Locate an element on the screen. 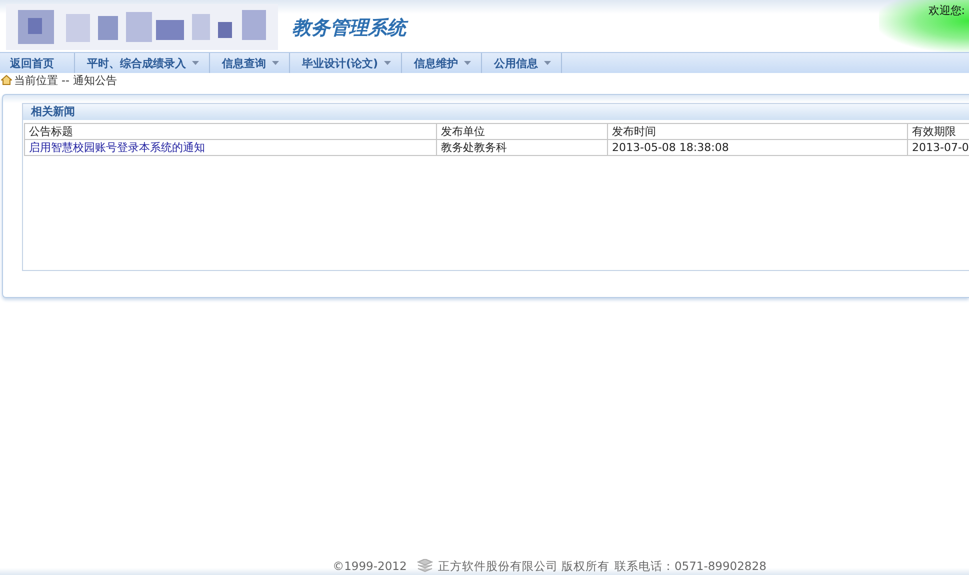  table-cell: 教务处教务科 is located at coordinates (522, 148).